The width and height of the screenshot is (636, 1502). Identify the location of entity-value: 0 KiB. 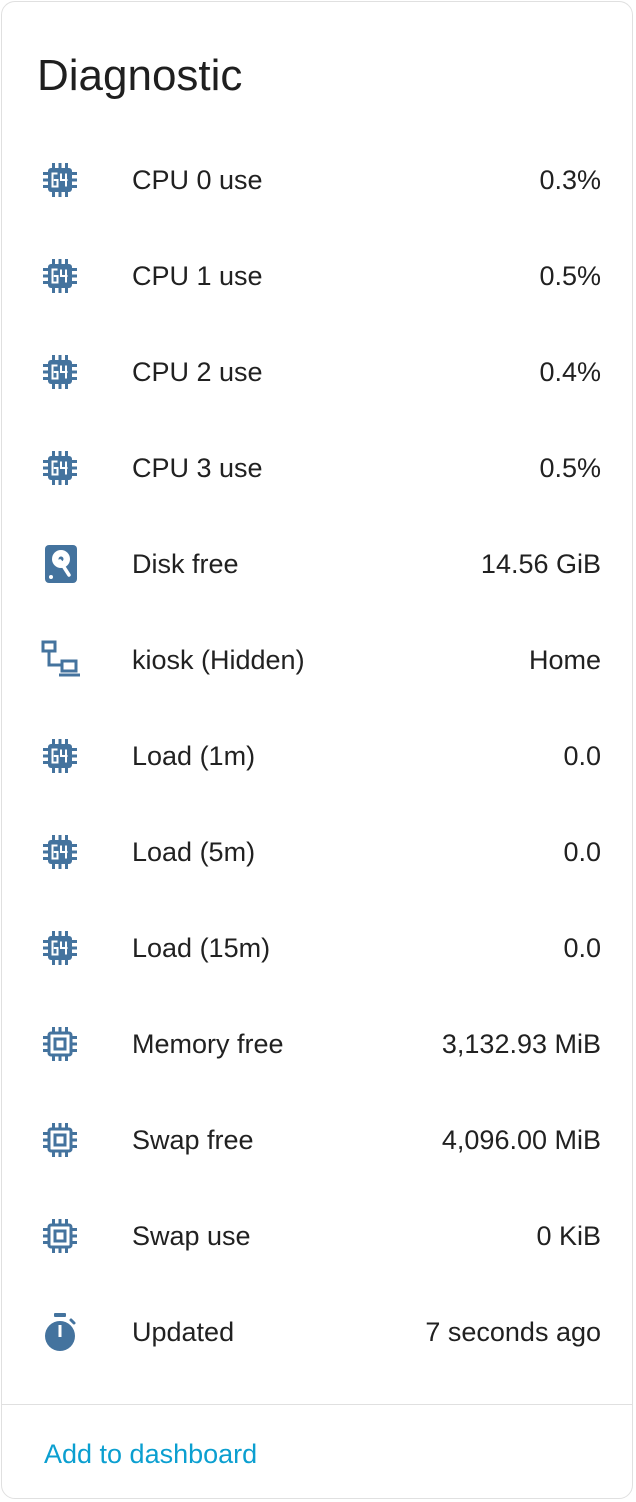
(568, 1236).